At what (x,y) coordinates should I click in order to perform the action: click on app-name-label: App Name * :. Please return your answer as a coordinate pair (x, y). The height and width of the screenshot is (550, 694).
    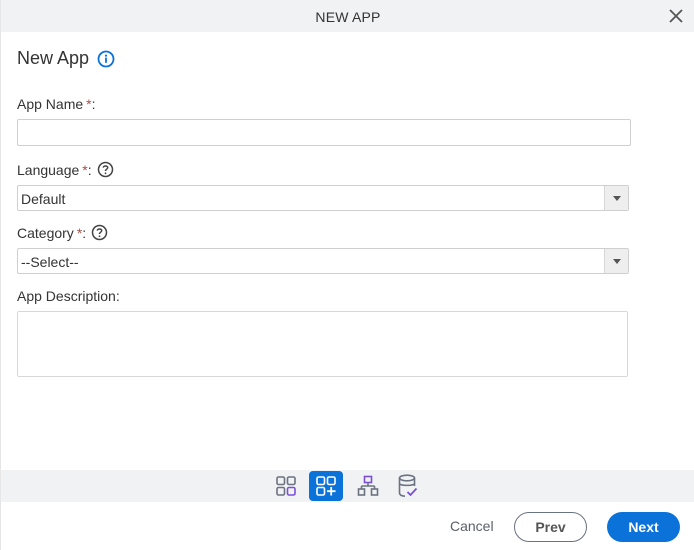
    Looking at the image, I should click on (56, 104).